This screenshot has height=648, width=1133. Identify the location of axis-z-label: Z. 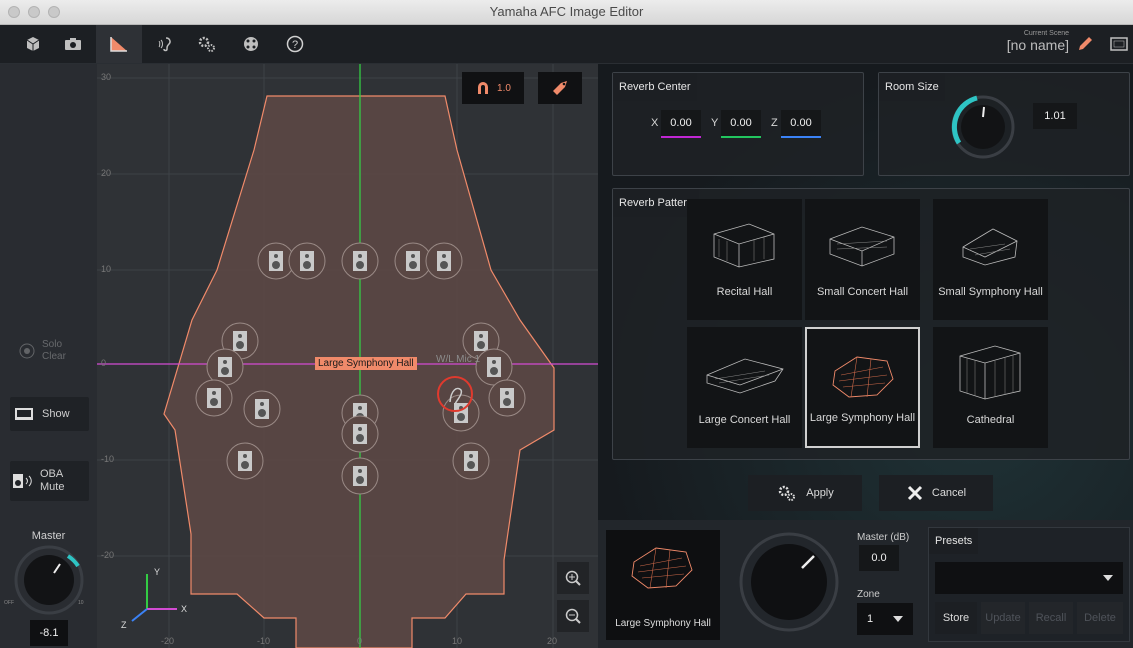
(124, 625).